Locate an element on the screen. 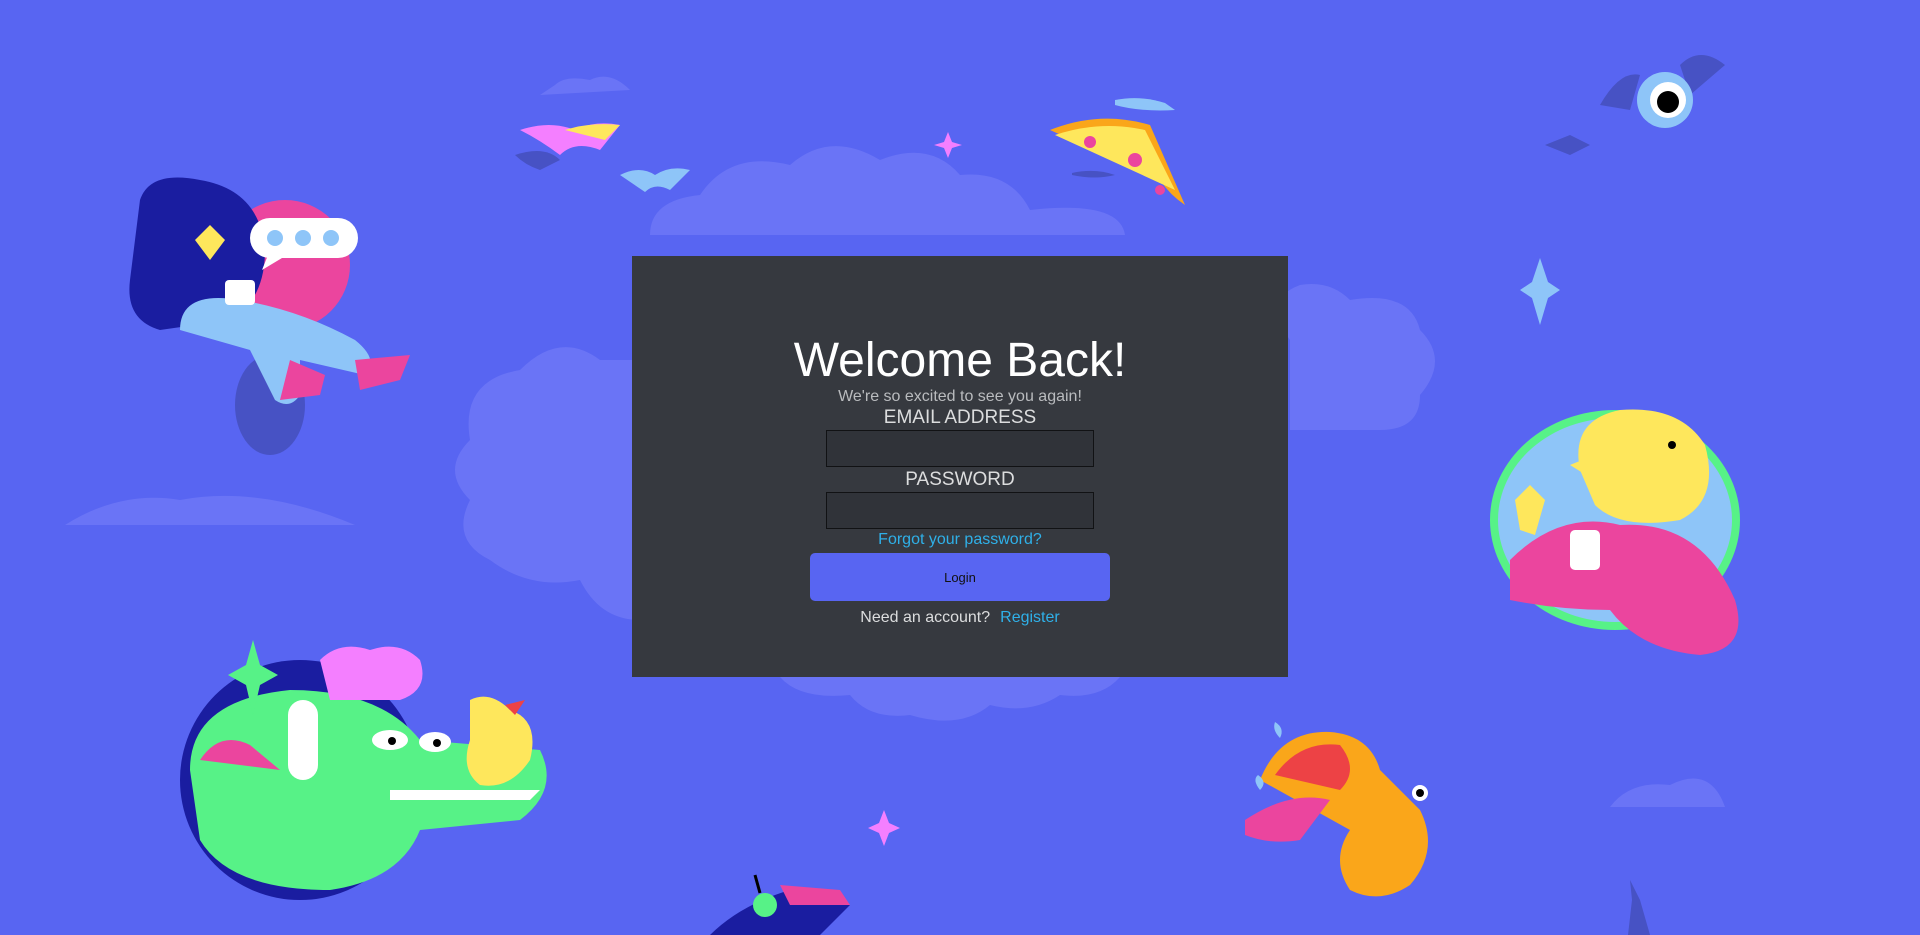 This screenshot has height=935, width=1920. need-account-text: Need an account? is located at coordinates (925, 617).